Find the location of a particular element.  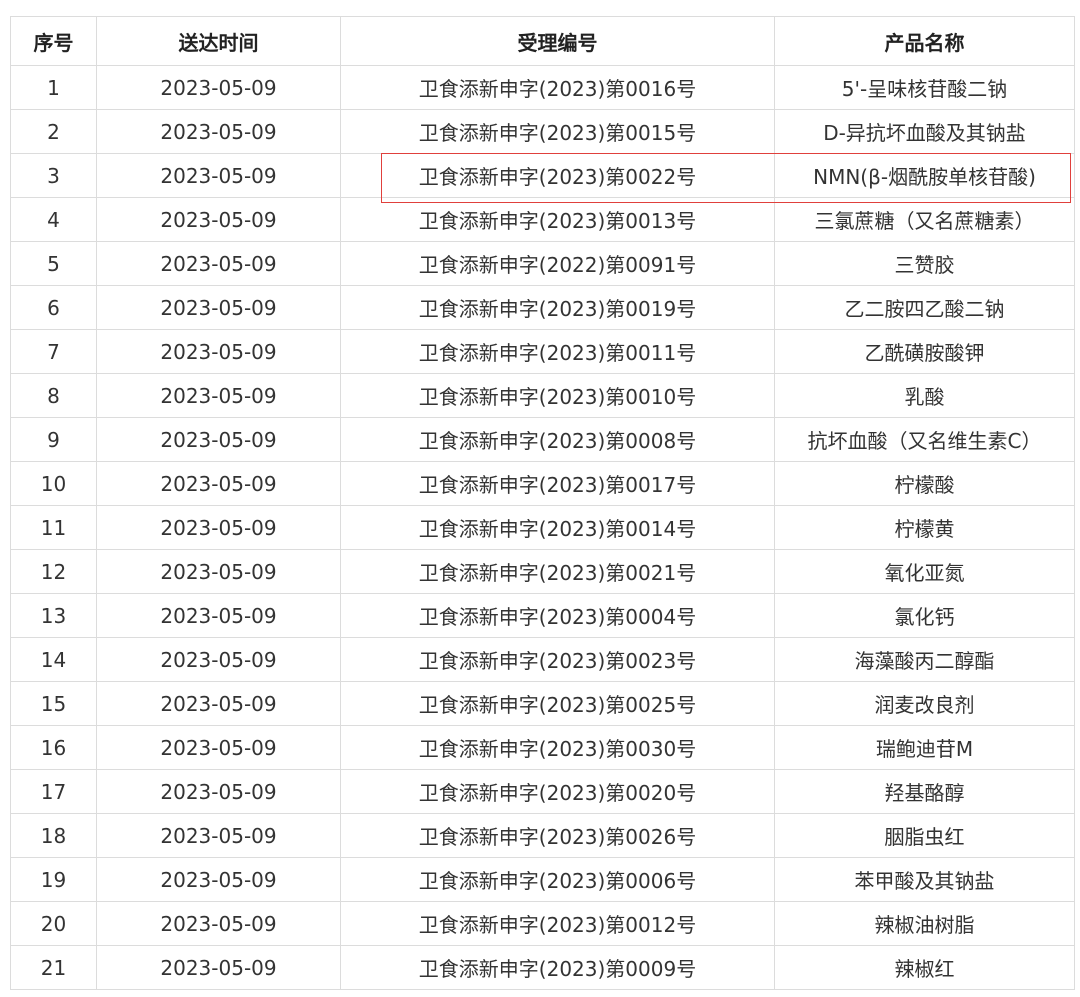

cell-product-name: 柠檬酸 is located at coordinates (924, 483).